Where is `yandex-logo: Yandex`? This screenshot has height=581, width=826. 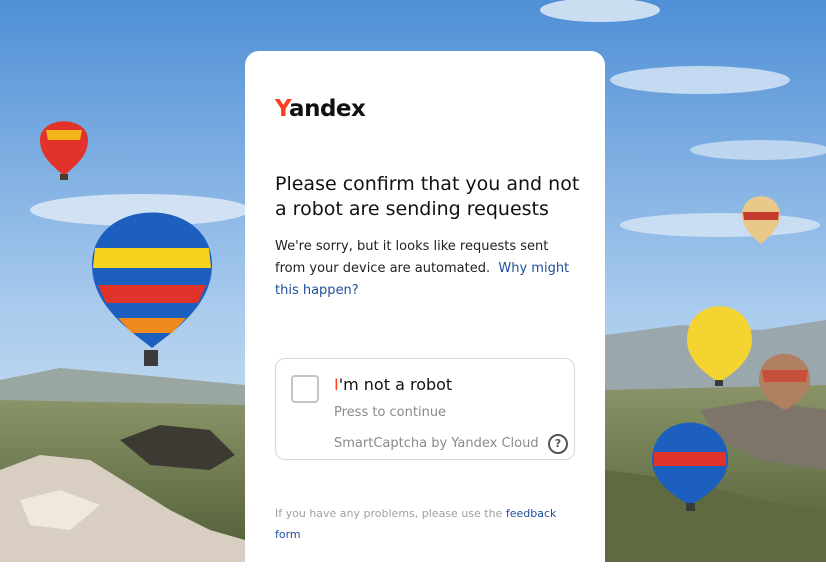 yandex-logo: Yandex is located at coordinates (320, 109).